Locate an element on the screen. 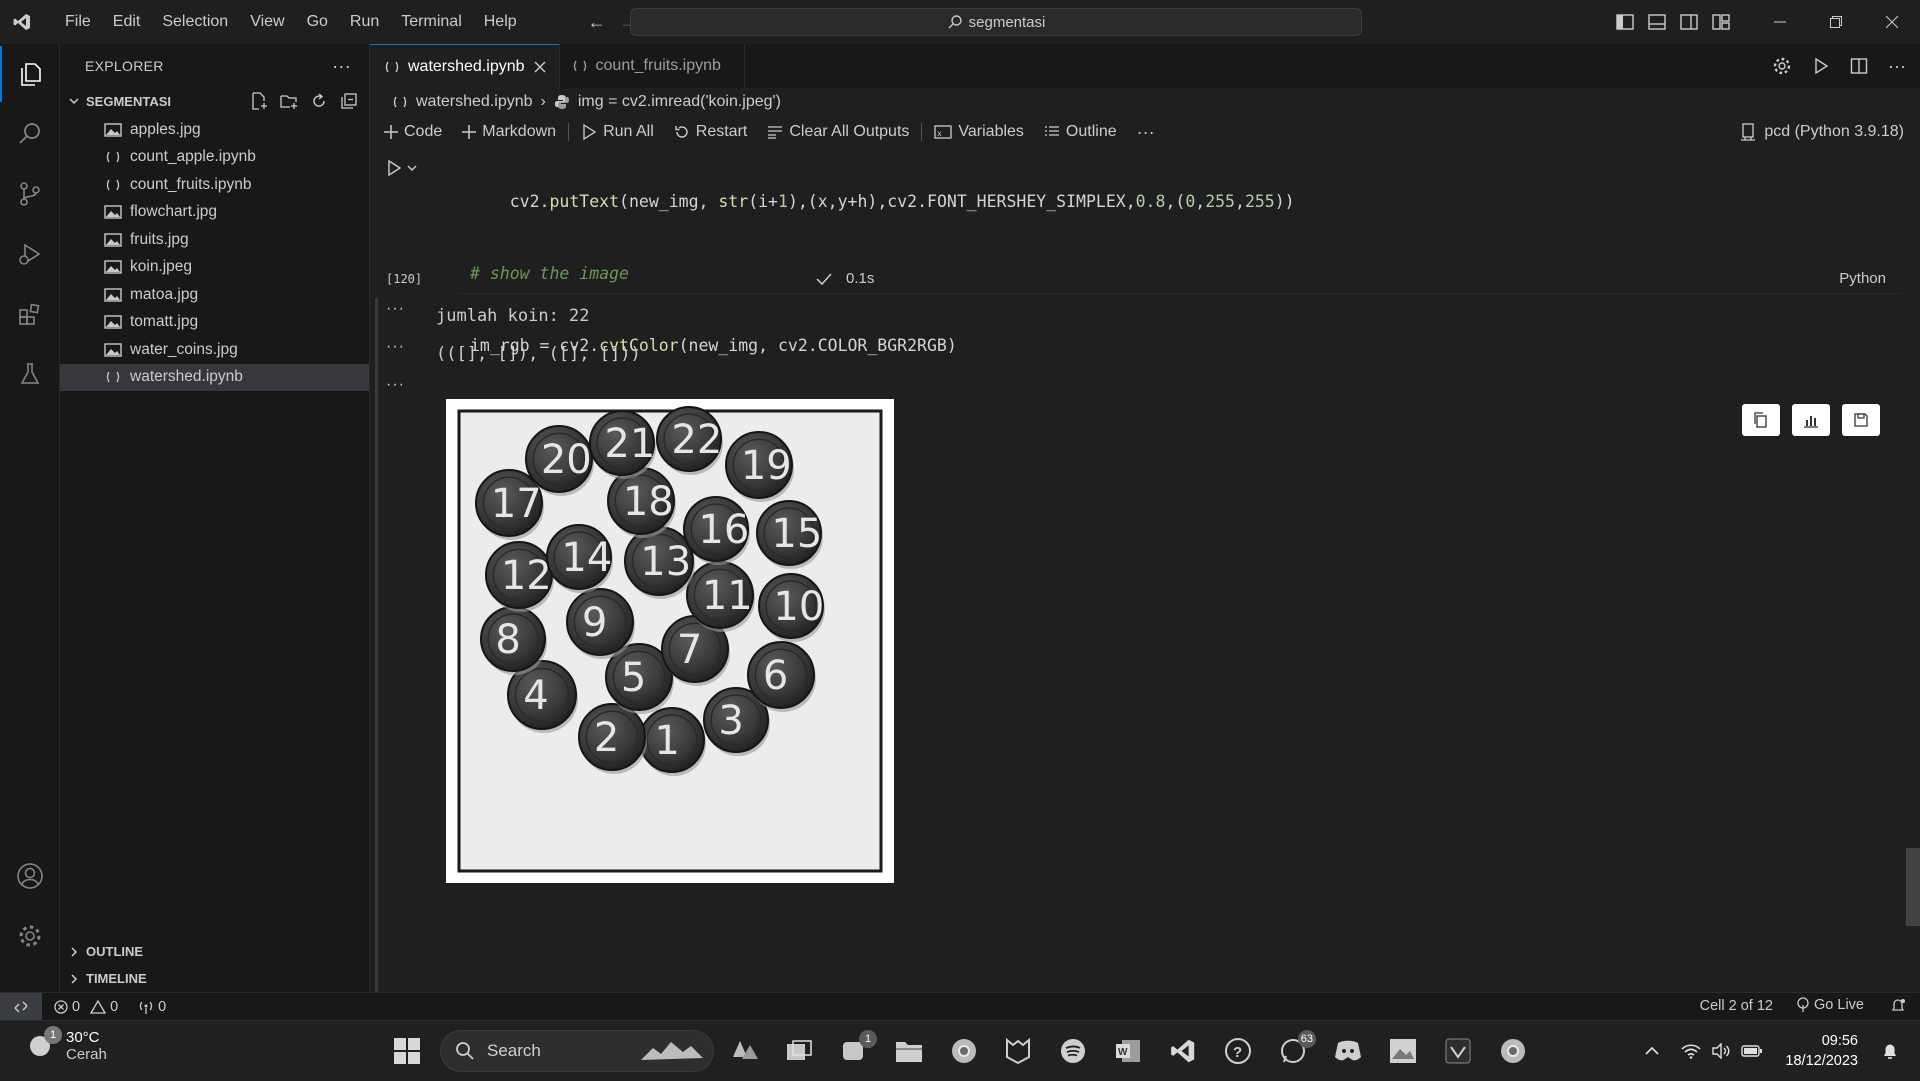 This screenshot has width=1920, height=1081. chevron-up-icon is located at coordinates (1652, 1051).